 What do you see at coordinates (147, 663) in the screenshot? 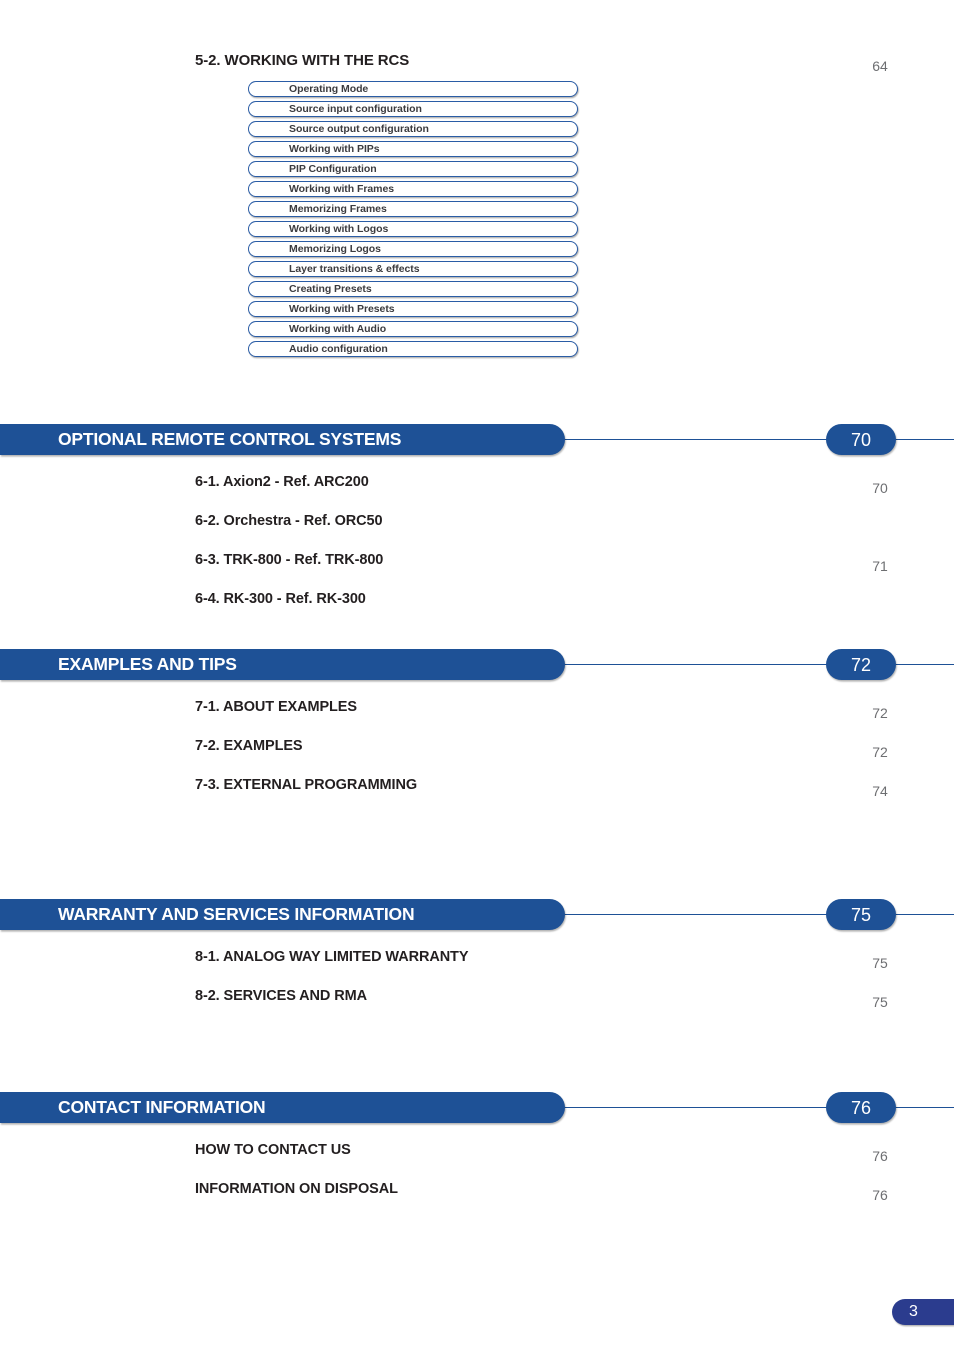
I see `section-title: EXAMPLES AND TIPS` at bounding box center [147, 663].